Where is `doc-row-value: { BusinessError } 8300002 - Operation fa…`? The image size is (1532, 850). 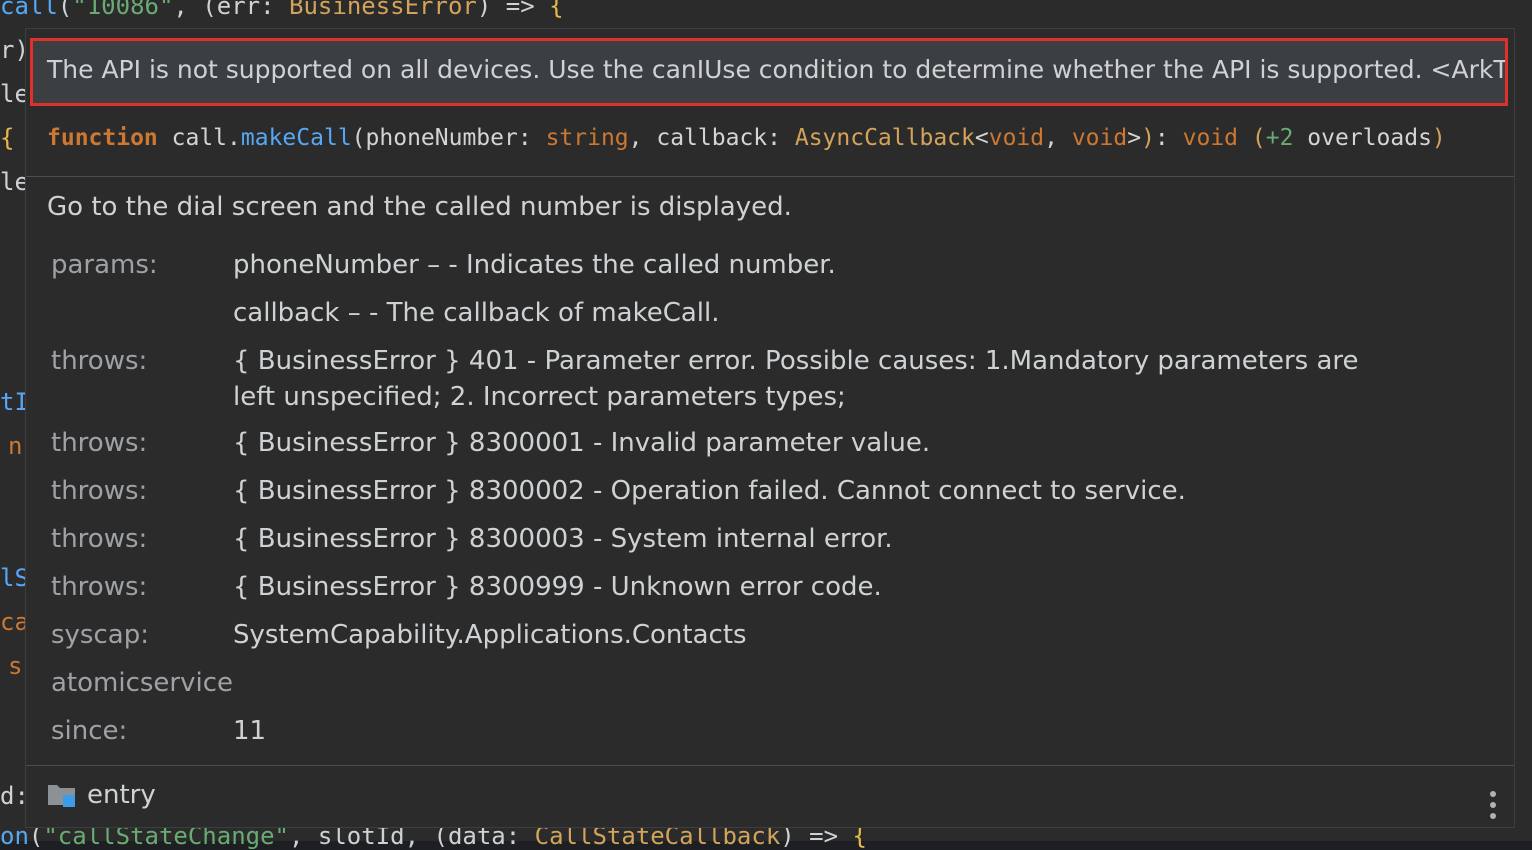
doc-row-value: { BusinessError } 8300002 - Operation fa… is located at coordinates (709, 491).